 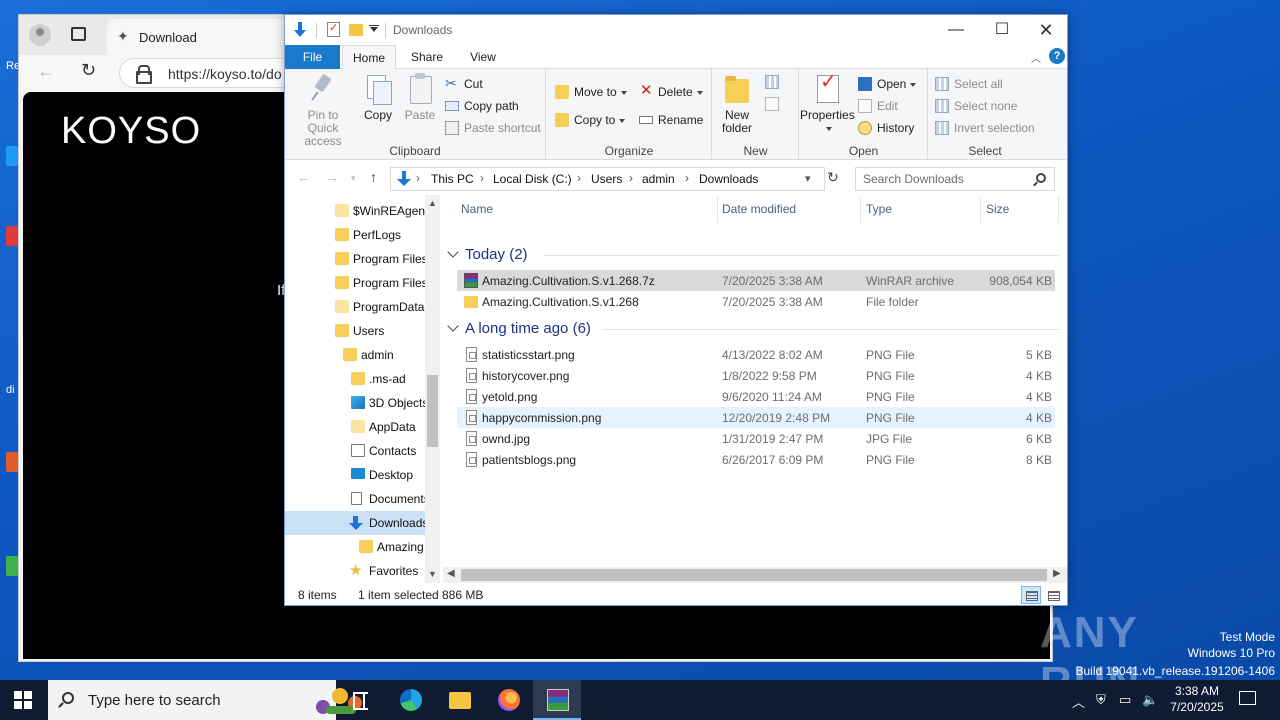 What do you see at coordinates (464, 83) in the screenshot?
I see `cut-button: Cut` at bounding box center [464, 83].